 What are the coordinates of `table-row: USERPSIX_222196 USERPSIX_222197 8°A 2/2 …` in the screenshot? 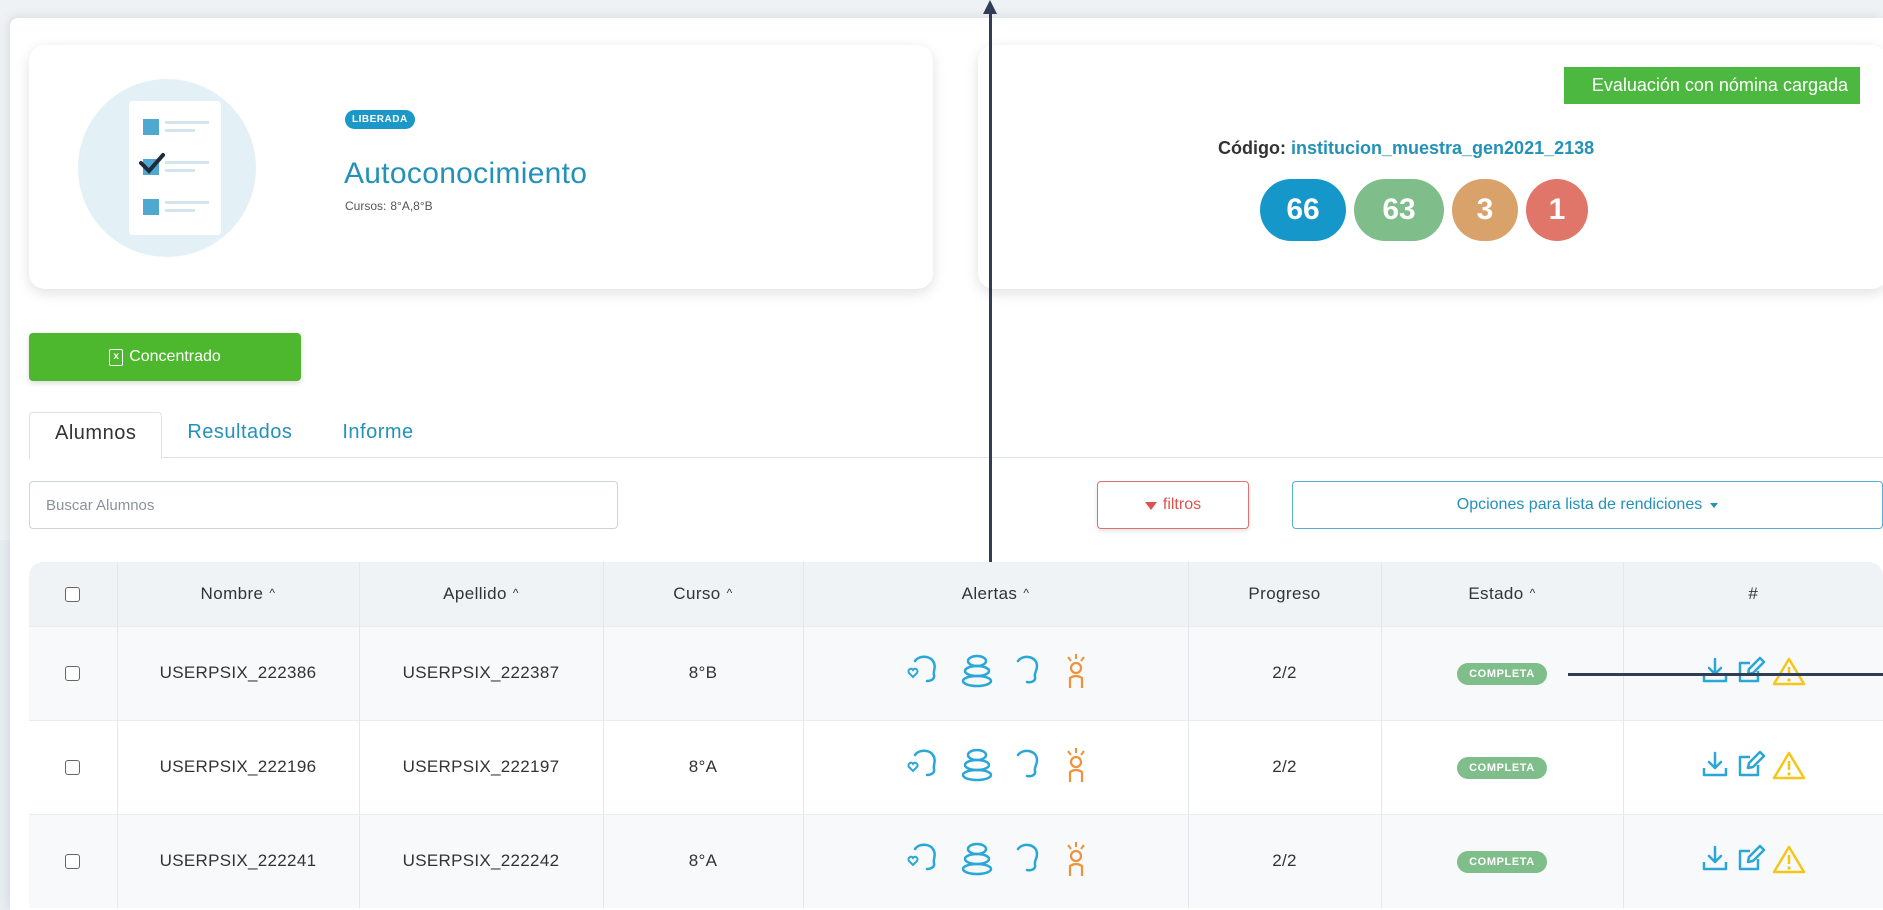 It's located at (956, 766).